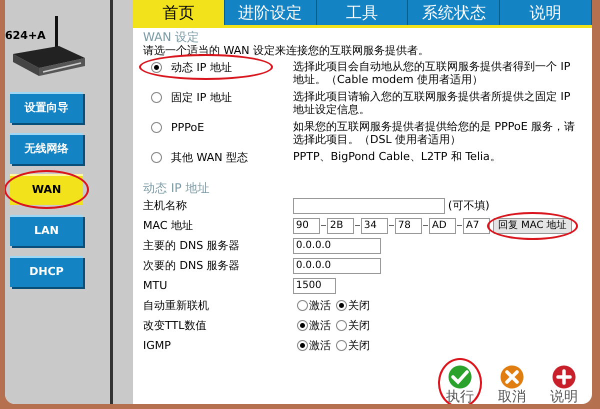 The width and height of the screenshot is (600, 409). What do you see at coordinates (374, 226) in the screenshot?
I see `mac-field: 34` at bounding box center [374, 226].